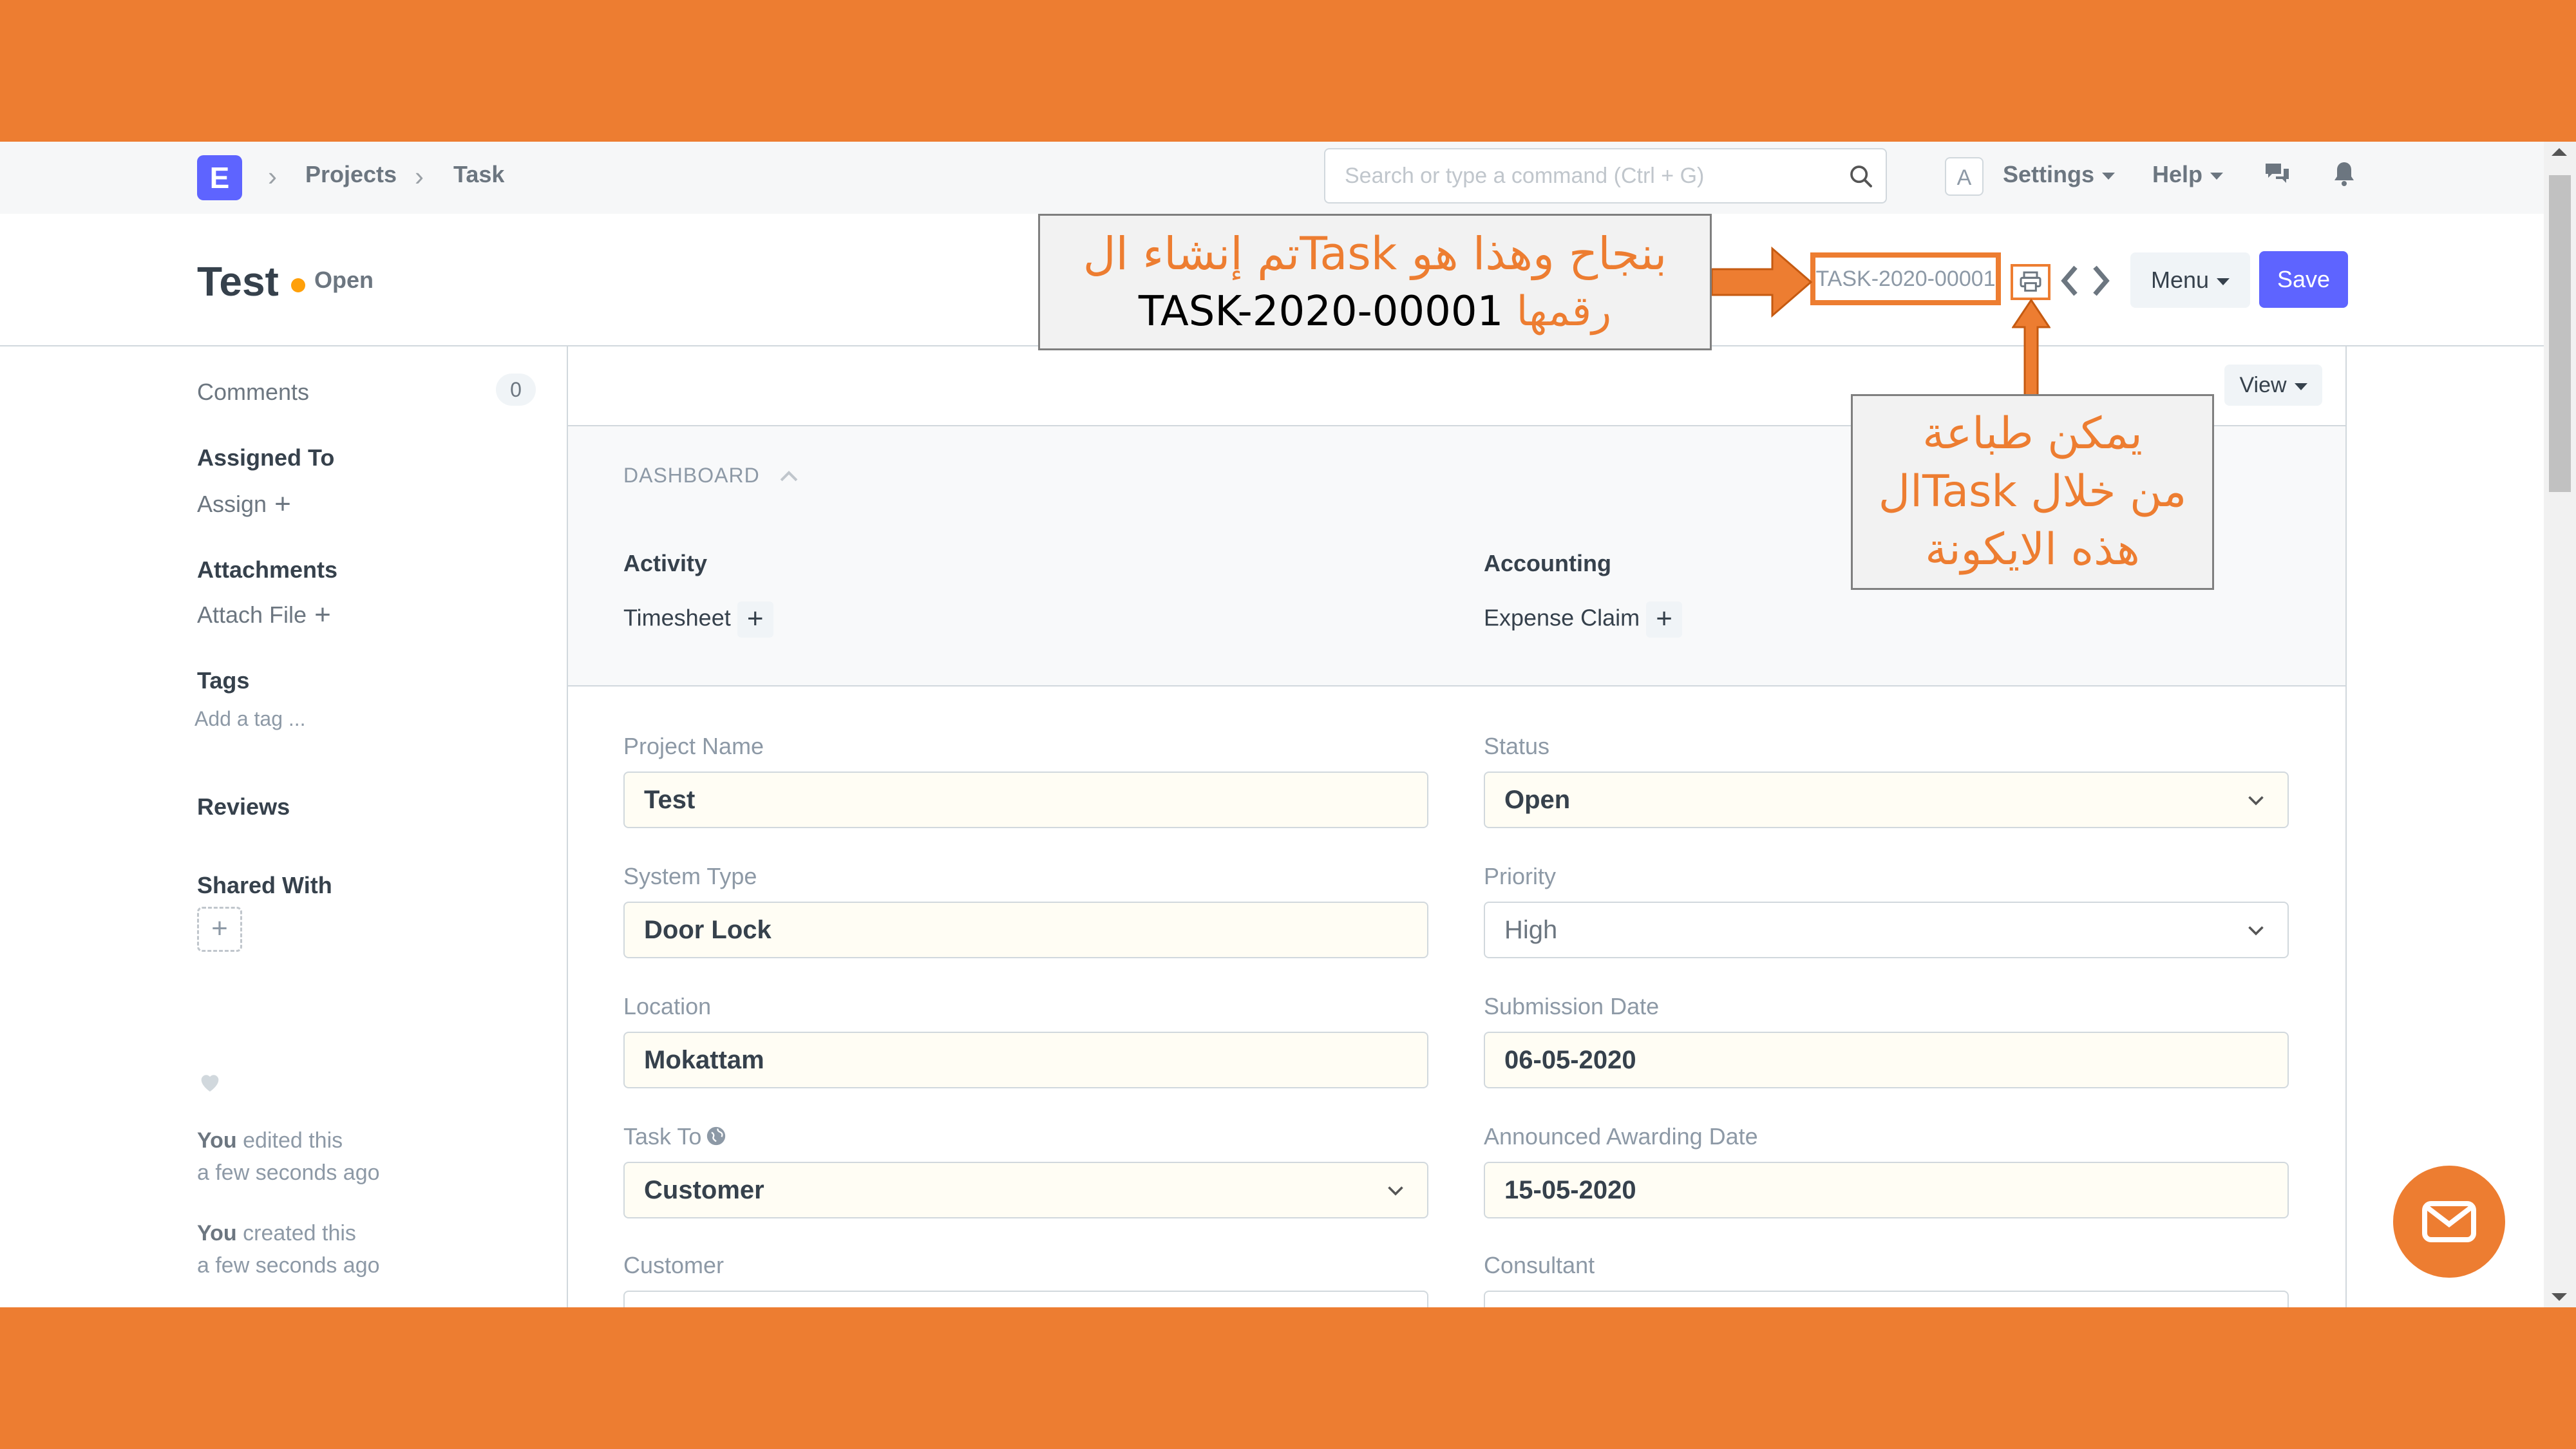 The height and width of the screenshot is (1449, 2576). Describe the element at coordinates (296, 1233) in the screenshot. I see `timeline-action: created this` at that location.